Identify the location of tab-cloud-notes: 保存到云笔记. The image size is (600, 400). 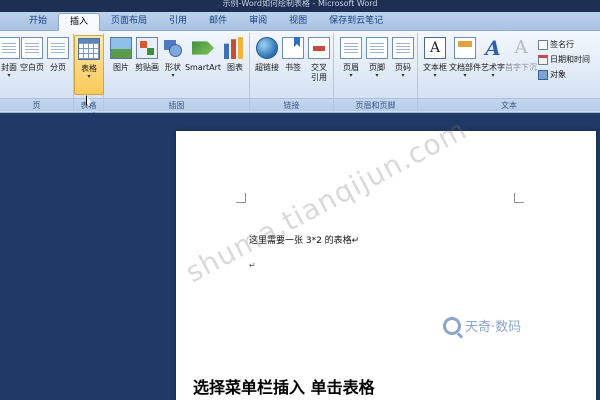
(356, 21).